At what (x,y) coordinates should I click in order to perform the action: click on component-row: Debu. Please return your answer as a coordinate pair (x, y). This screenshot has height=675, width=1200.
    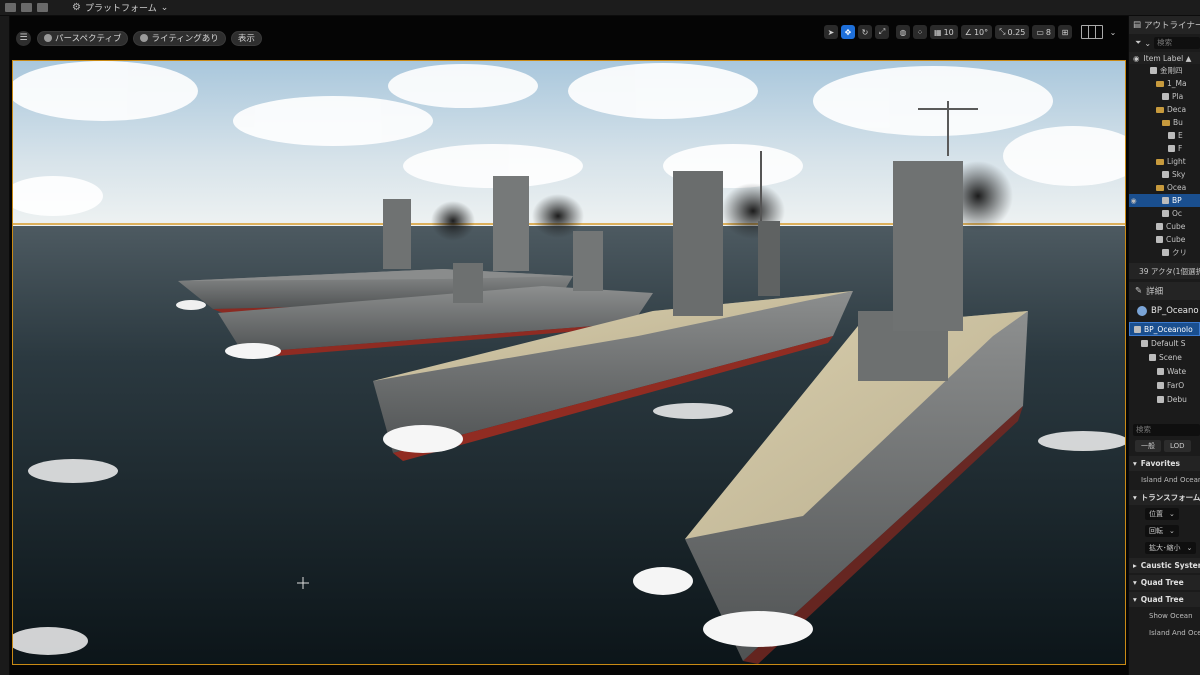
    Looking at the image, I should click on (1164, 399).